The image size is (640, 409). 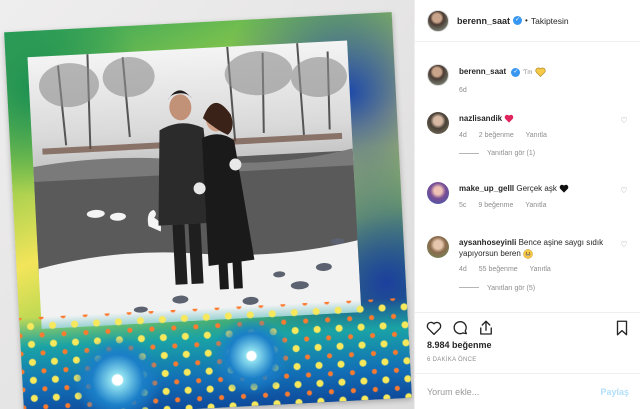 I want to click on commenter-username: aysanhoseyinli, so click(x=487, y=242).